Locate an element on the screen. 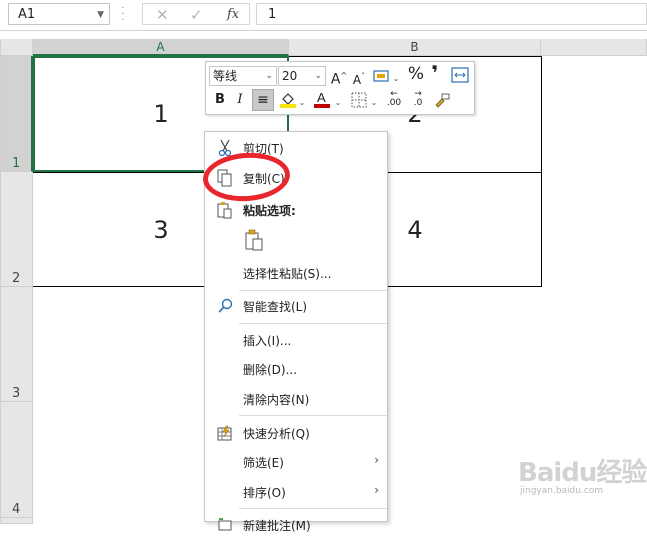 The height and width of the screenshot is (539, 647). menu-item-label: 新建批注(M) is located at coordinates (277, 526).